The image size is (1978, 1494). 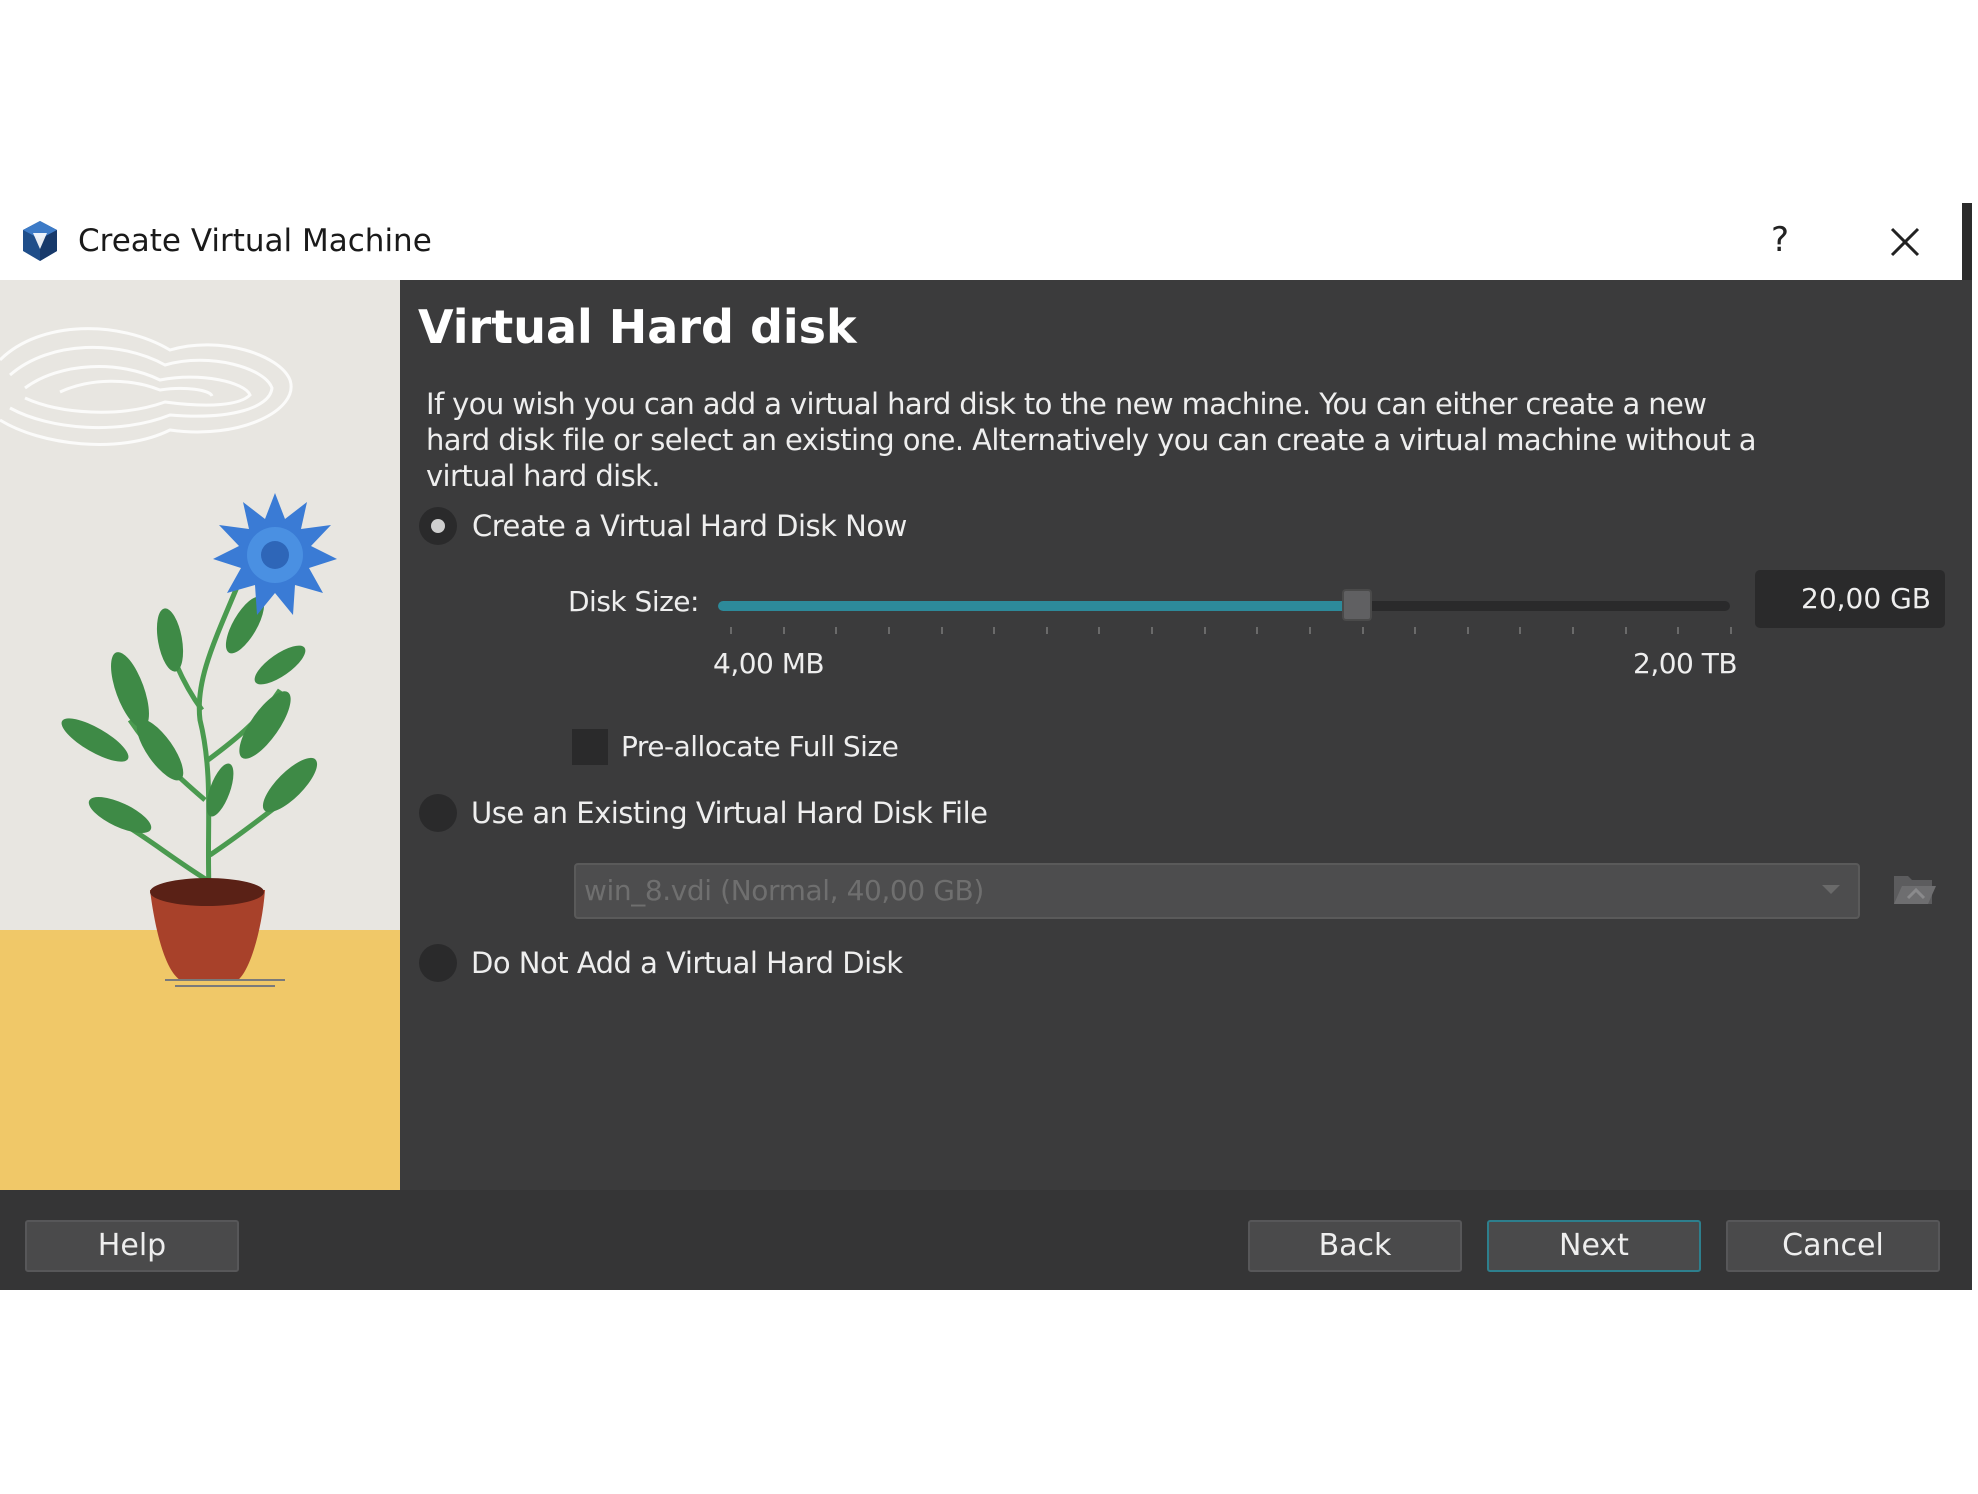 What do you see at coordinates (986, 1240) in the screenshot?
I see `button-bar: Help Back Next Cancel` at bounding box center [986, 1240].